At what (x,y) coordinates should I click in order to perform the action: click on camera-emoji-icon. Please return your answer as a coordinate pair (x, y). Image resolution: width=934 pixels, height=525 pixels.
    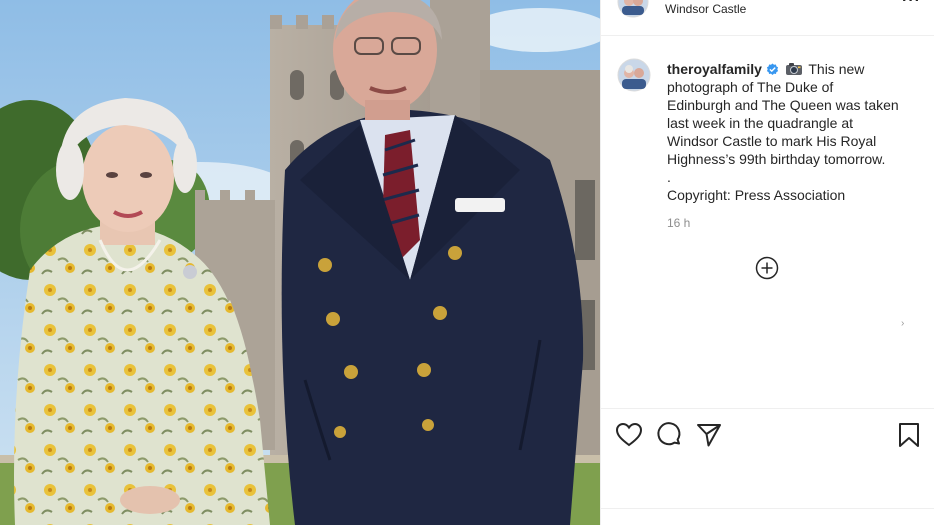
    Looking at the image, I should click on (793, 69).